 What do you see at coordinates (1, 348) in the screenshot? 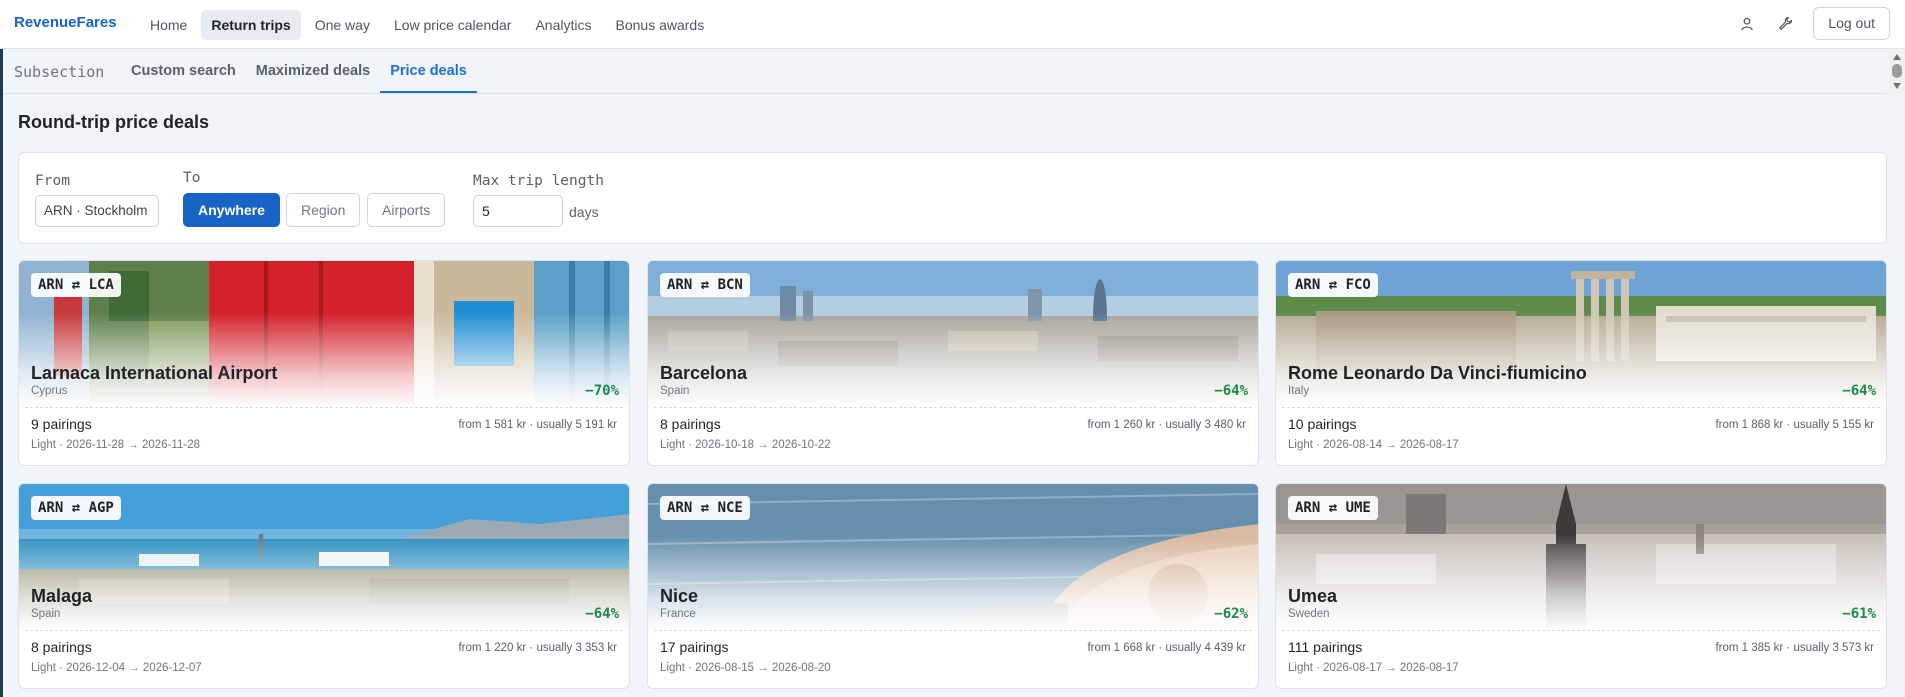
I see `window-edge` at bounding box center [1, 348].